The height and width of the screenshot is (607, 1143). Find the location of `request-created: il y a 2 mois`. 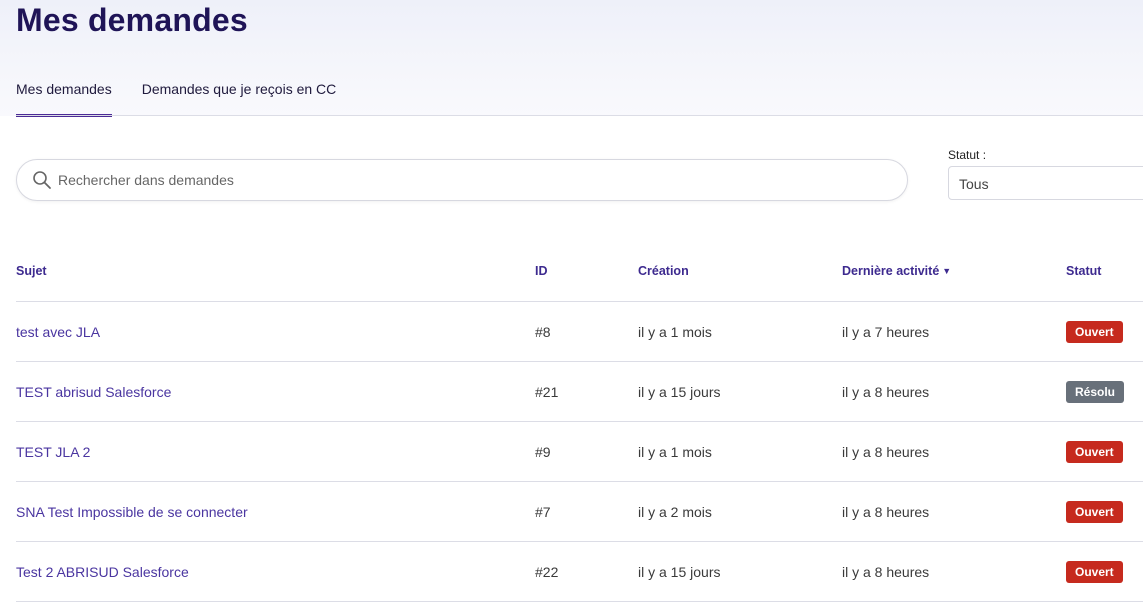

request-created: il y a 2 mois is located at coordinates (740, 511).